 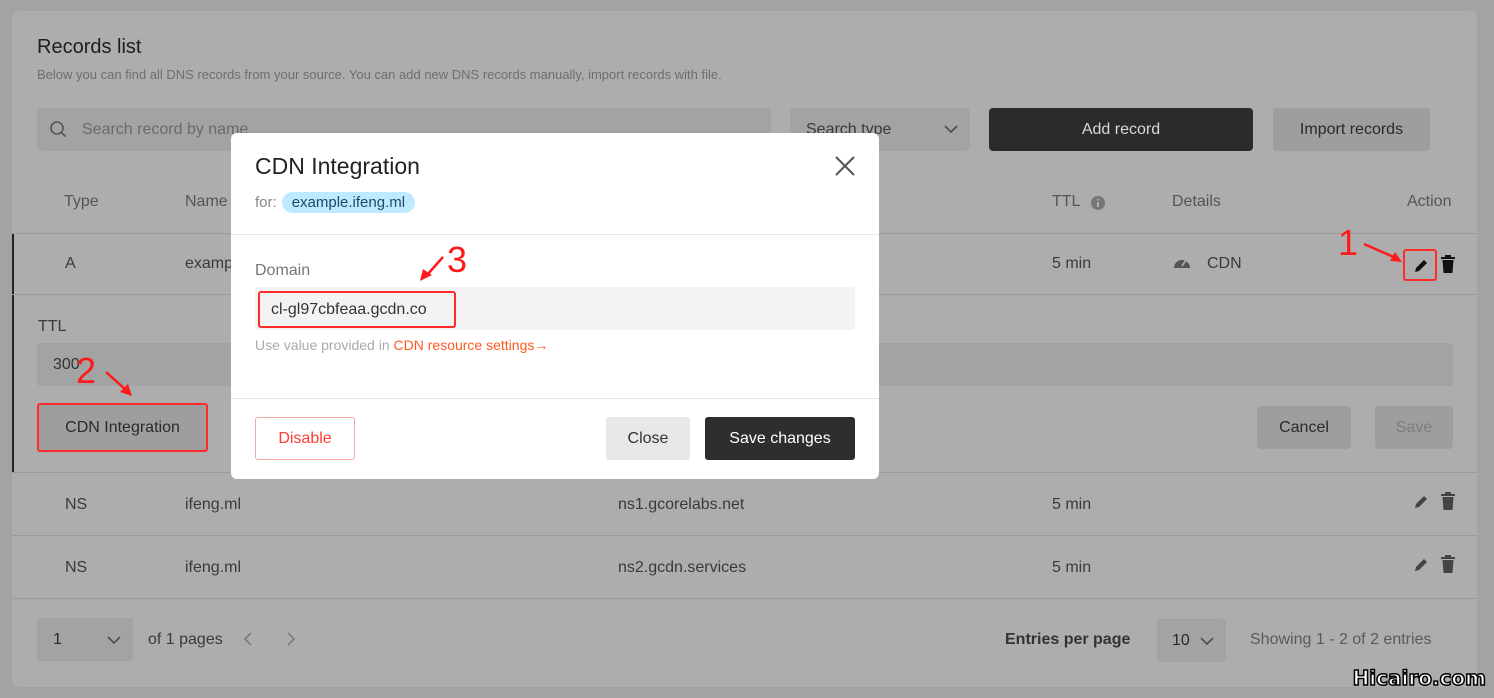 I want to click on save-changes-button: Save changes, so click(x=780, y=438).